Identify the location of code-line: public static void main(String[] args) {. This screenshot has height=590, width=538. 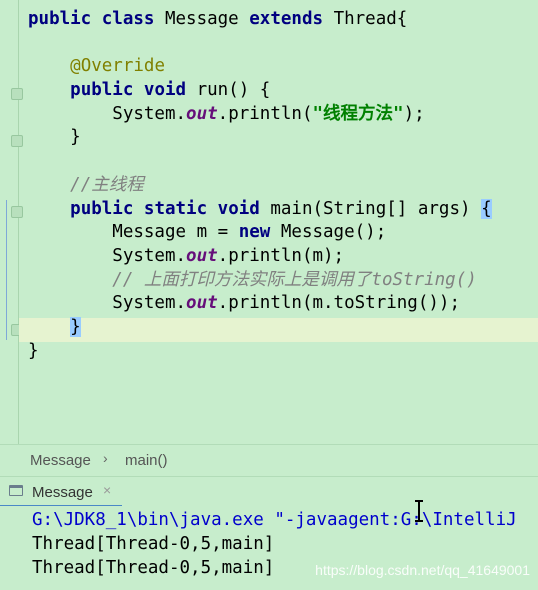
(260, 210).